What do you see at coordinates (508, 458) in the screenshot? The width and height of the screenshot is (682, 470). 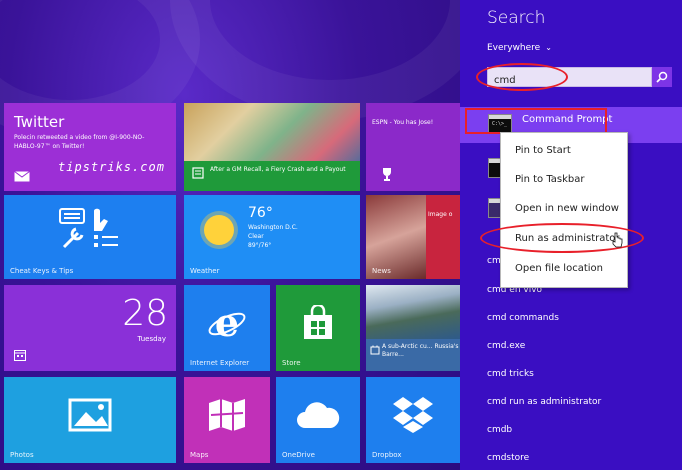 I see `result-suggestion: cmdstore` at bounding box center [508, 458].